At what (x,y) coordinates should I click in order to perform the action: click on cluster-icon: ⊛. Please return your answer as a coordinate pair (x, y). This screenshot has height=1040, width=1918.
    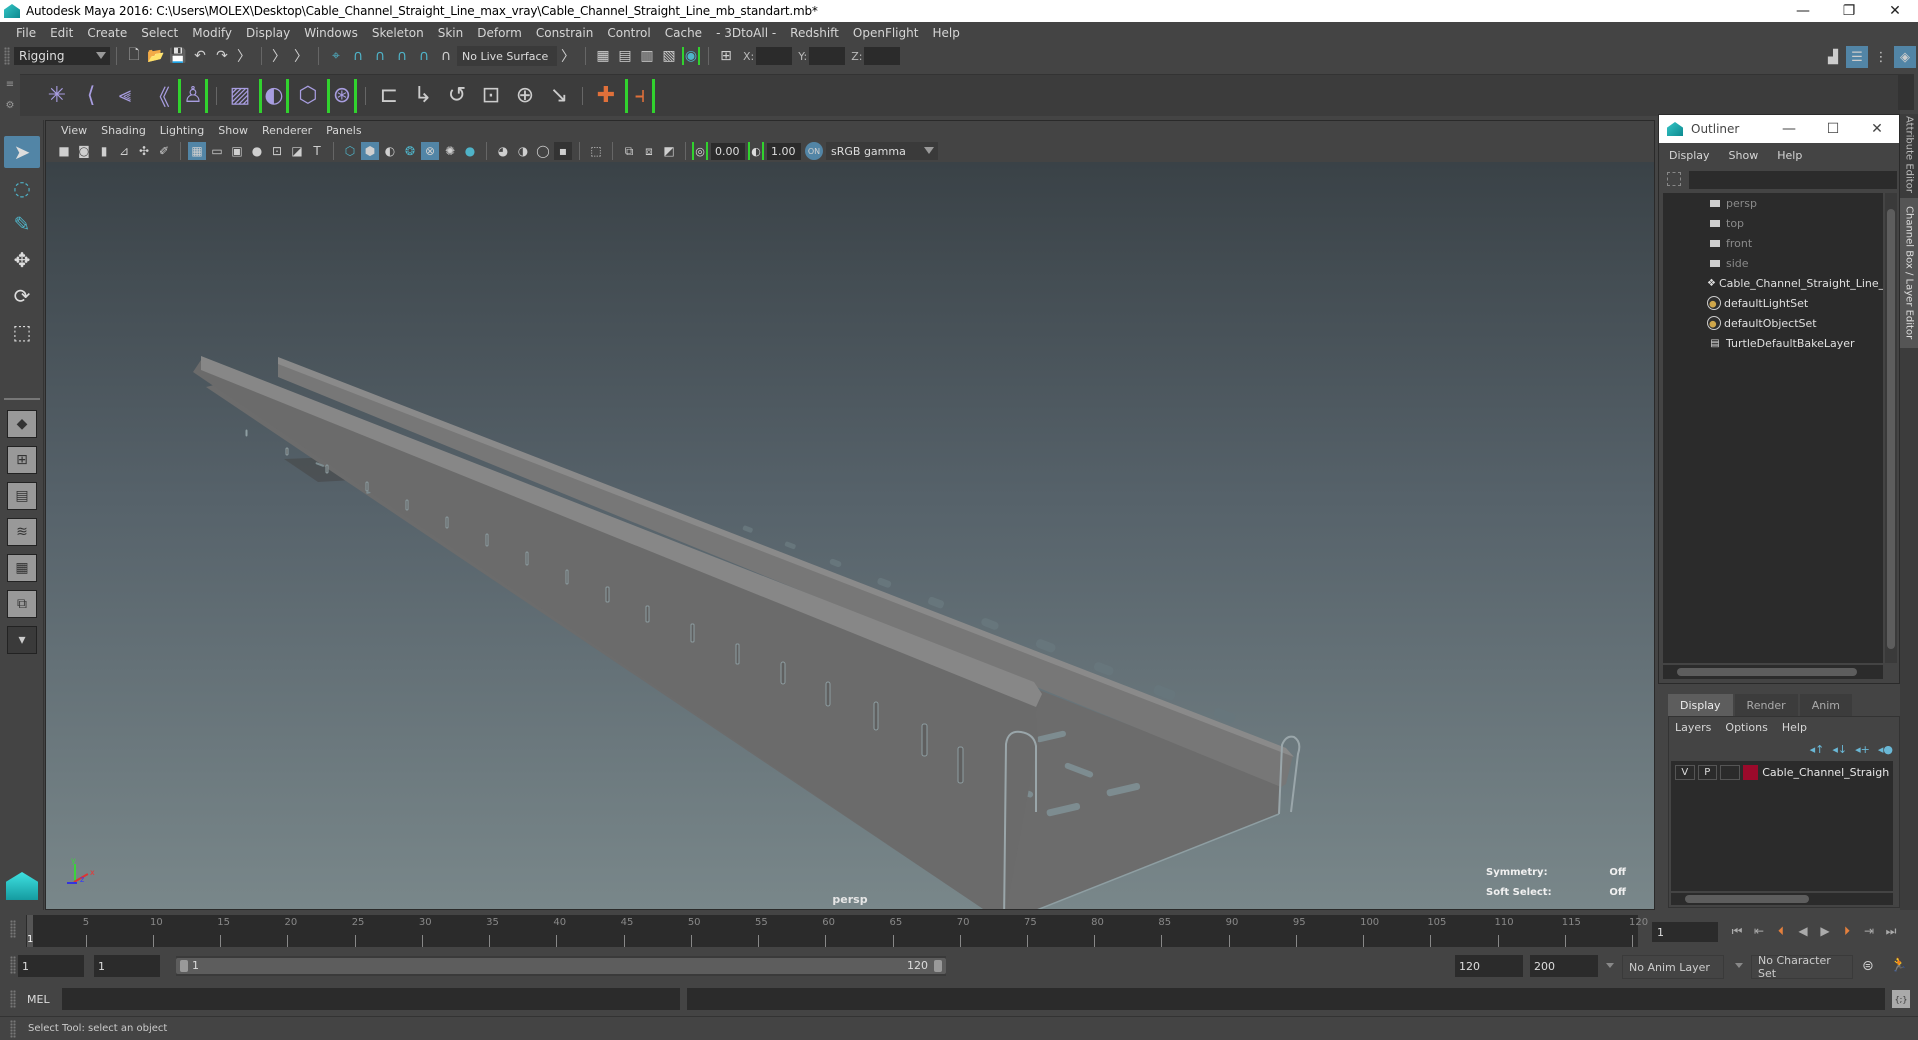
    Looking at the image, I should click on (342, 95).